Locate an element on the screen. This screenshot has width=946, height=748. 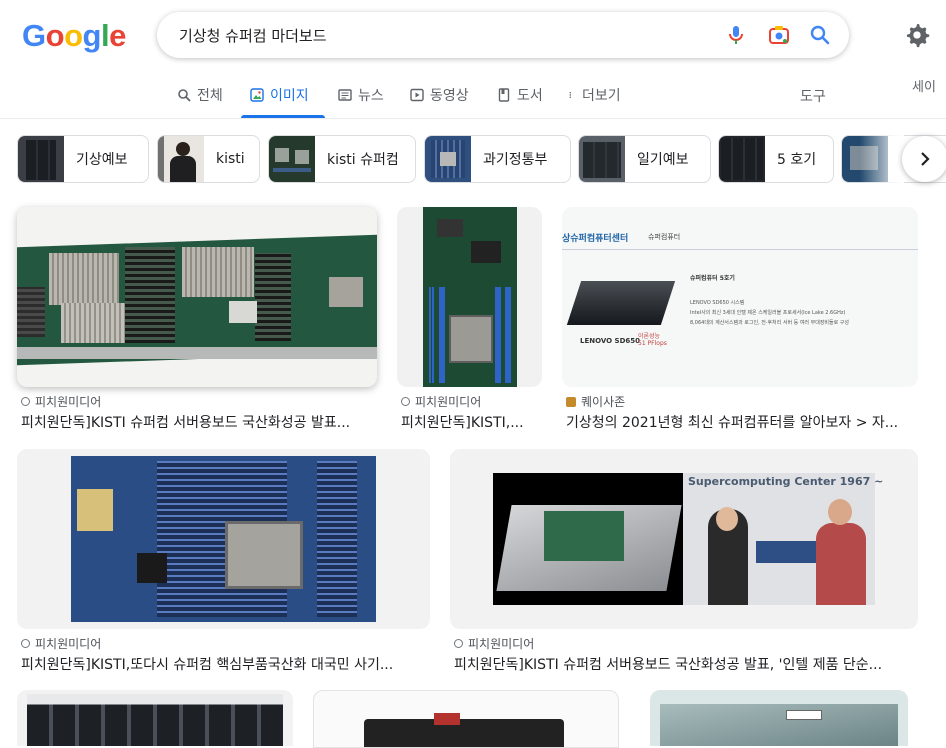
tab-videos: 동영상 is located at coordinates (439, 95).